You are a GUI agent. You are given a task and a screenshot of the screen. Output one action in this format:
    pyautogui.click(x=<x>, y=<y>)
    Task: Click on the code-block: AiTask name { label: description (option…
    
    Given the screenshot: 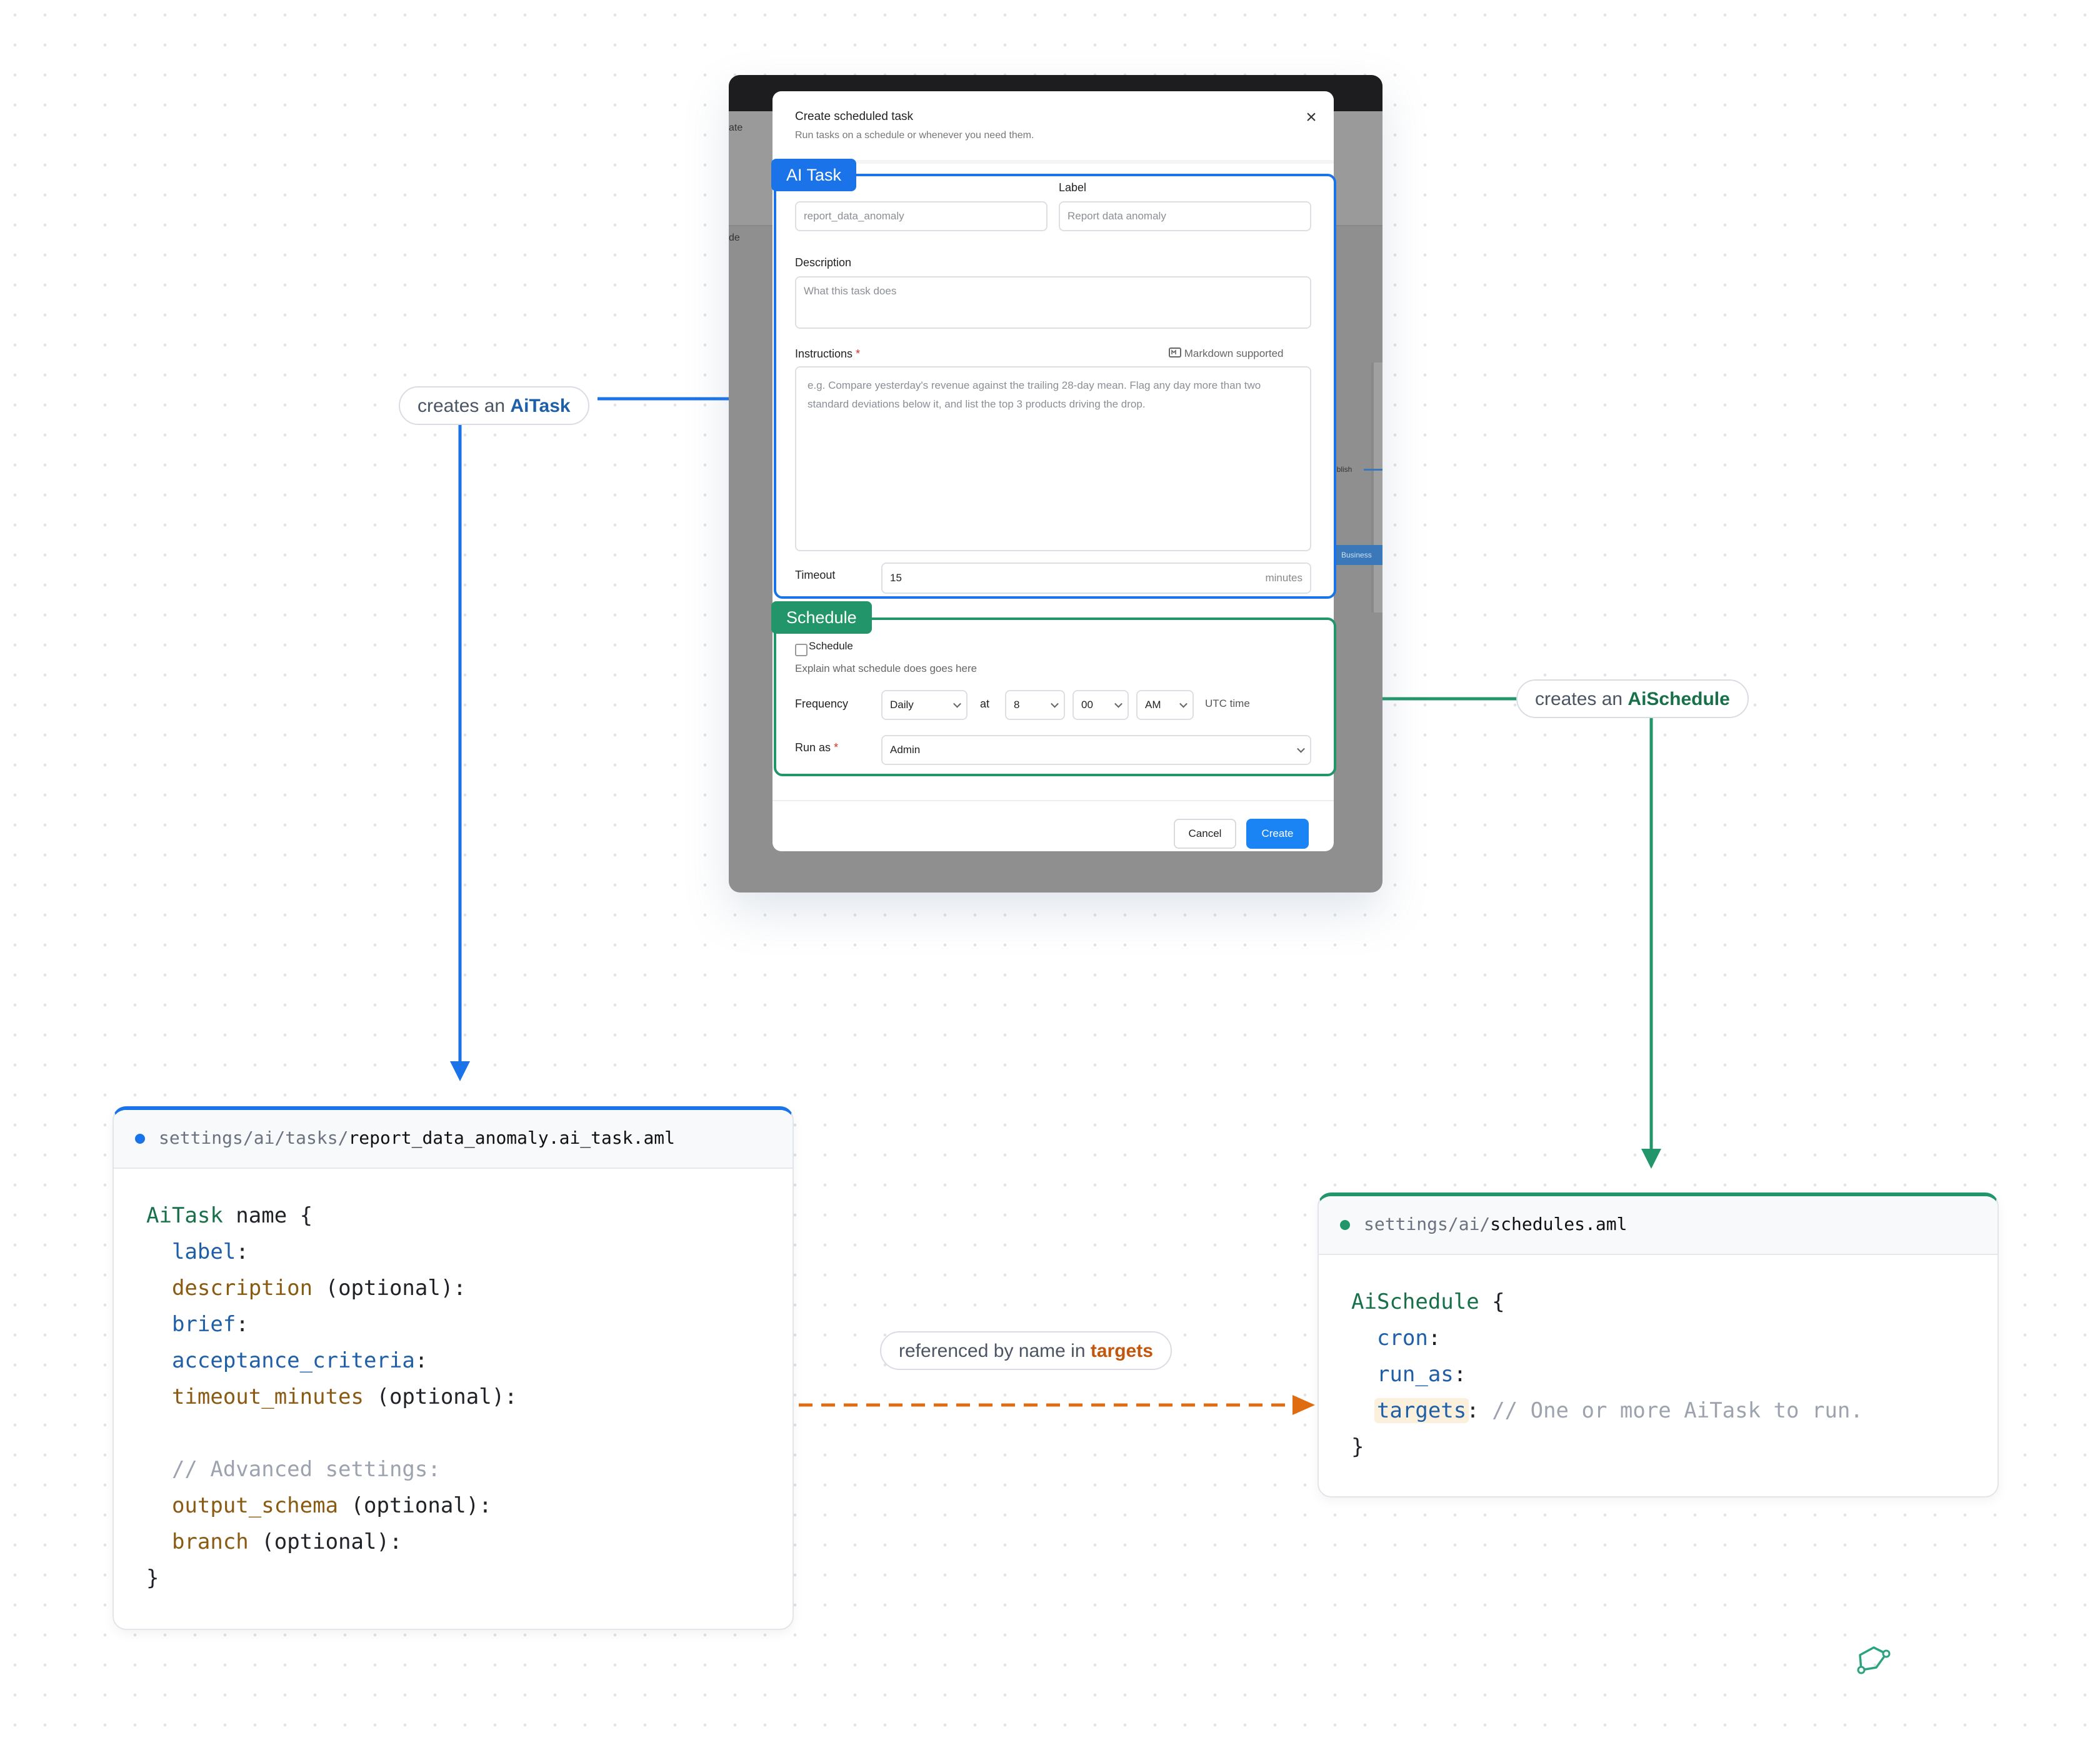 What is the action you would take?
    pyautogui.click(x=332, y=1397)
    